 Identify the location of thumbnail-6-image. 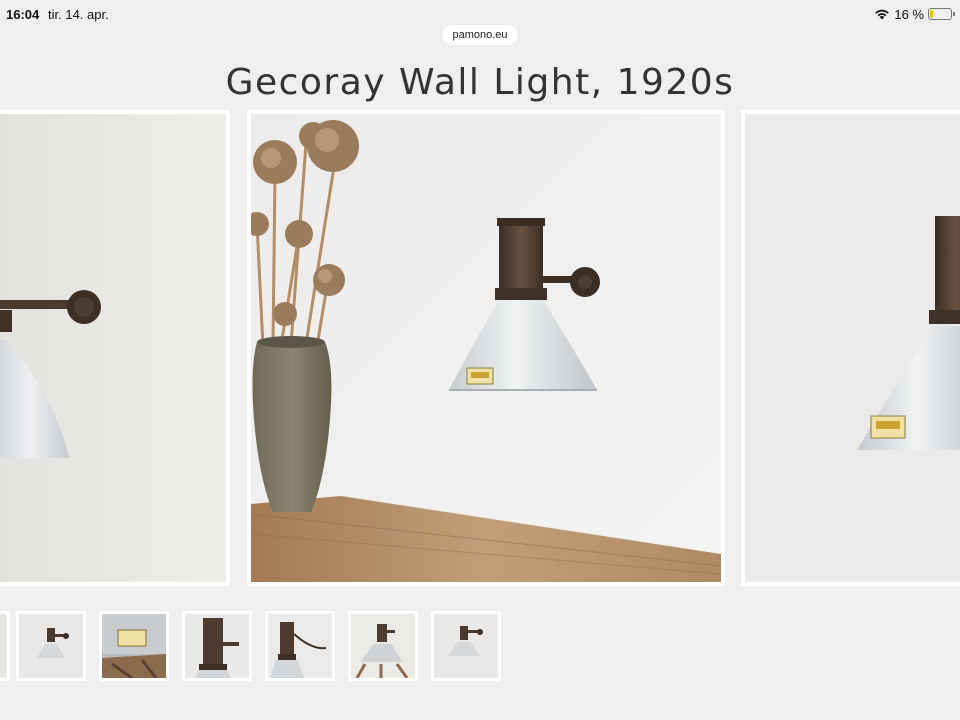
(466, 646).